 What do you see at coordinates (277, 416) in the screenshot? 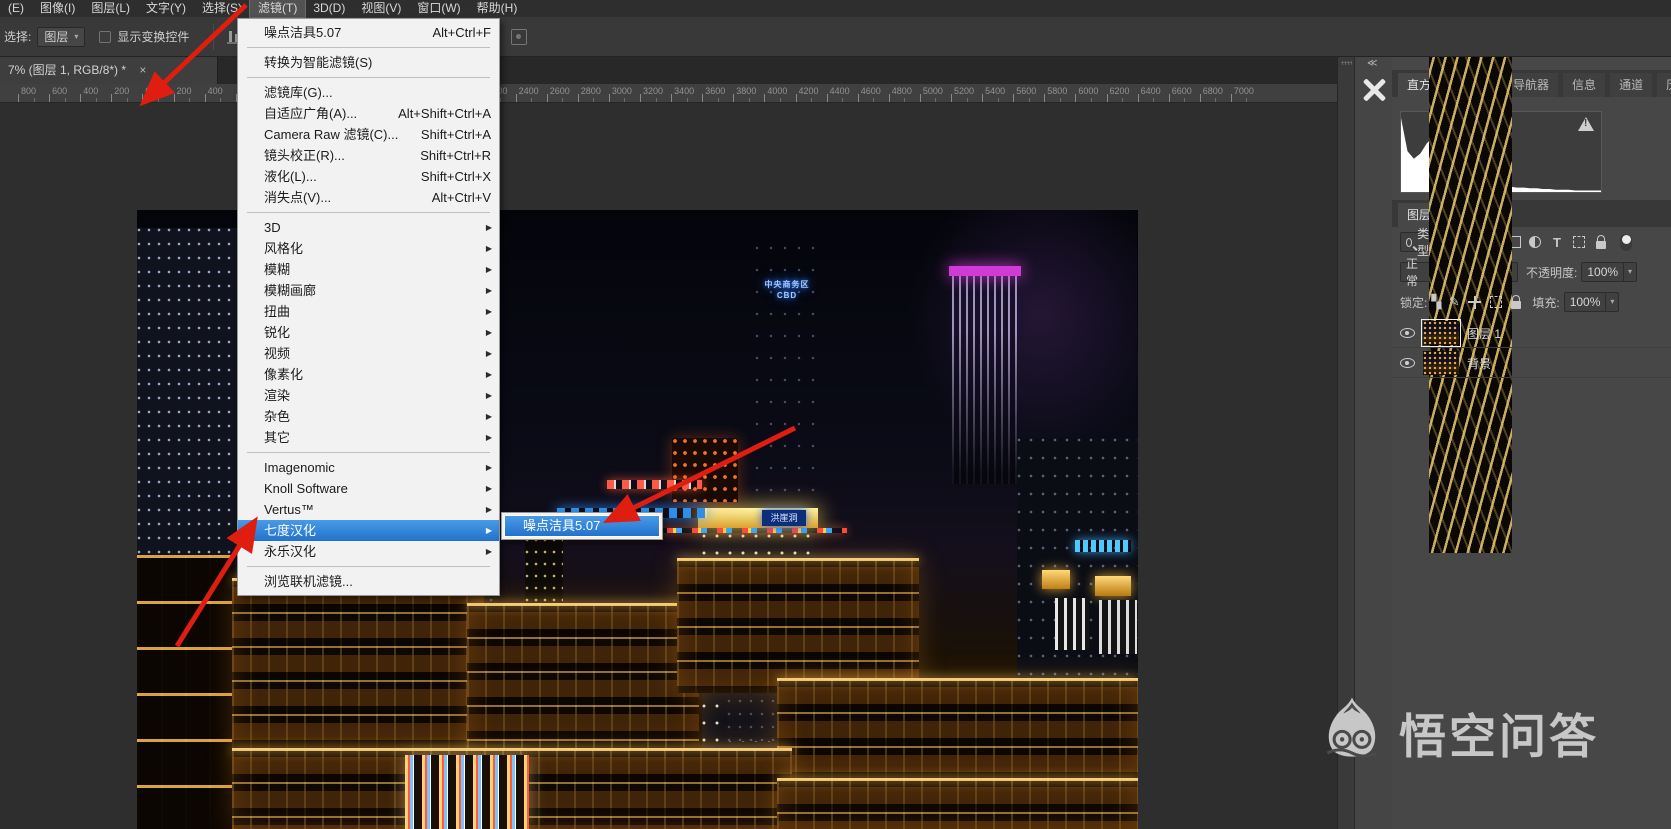
I see `menu-item-label: 杂色` at bounding box center [277, 416].